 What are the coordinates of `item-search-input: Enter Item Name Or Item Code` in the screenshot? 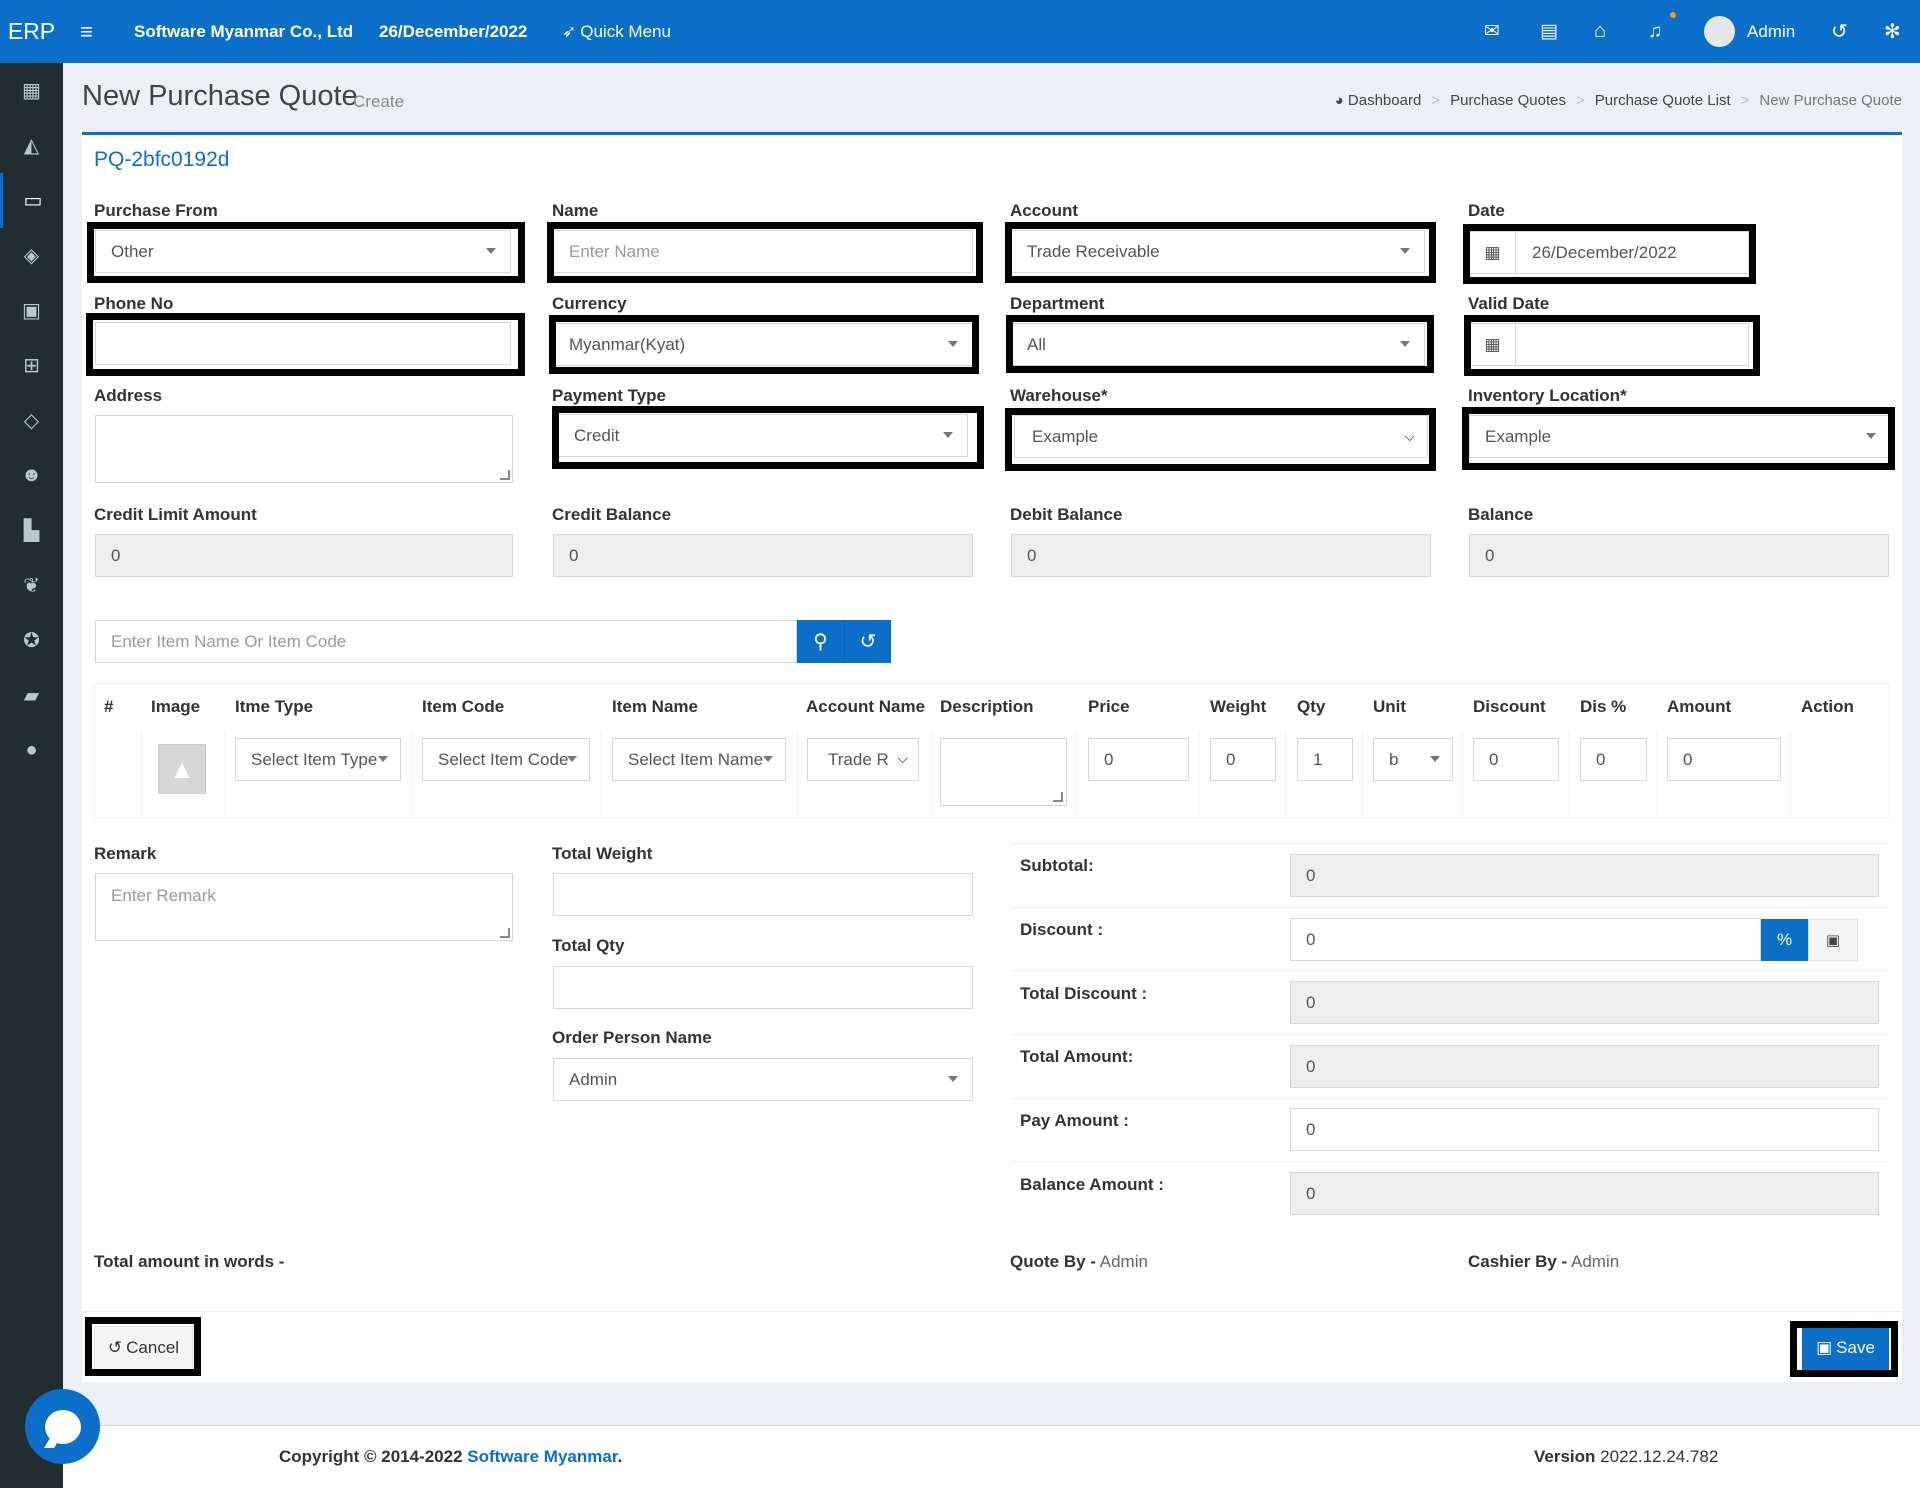 It's located at (446, 641).